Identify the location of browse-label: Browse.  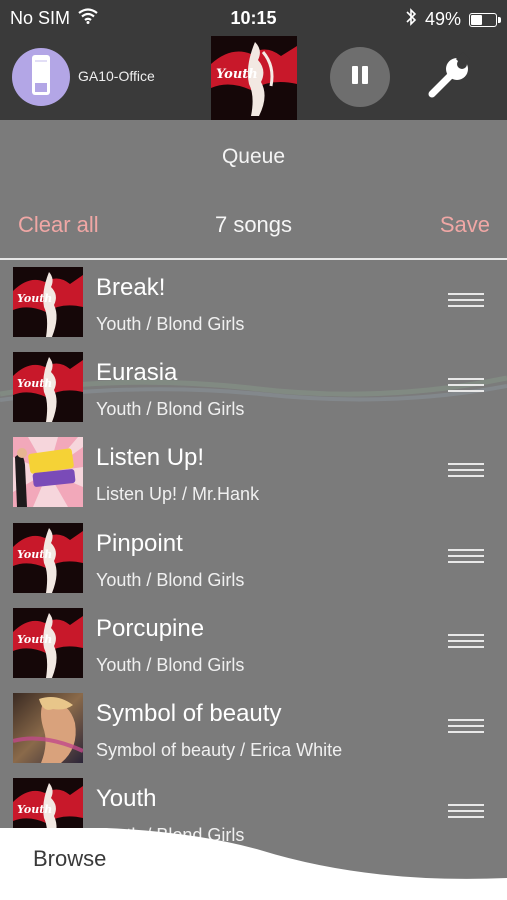
(70, 858).